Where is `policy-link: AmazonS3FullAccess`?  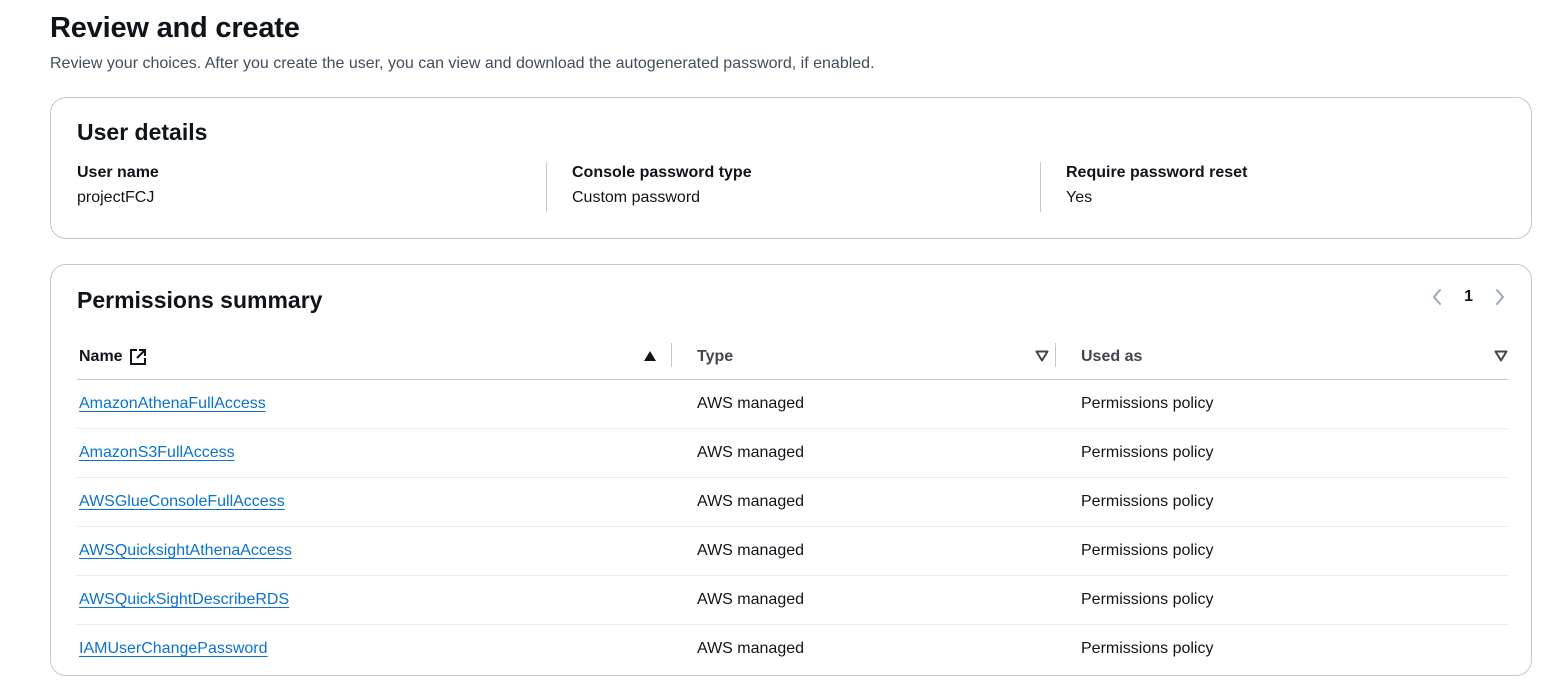 policy-link: AmazonS3FullAccess is located at coordinates (157, 453).